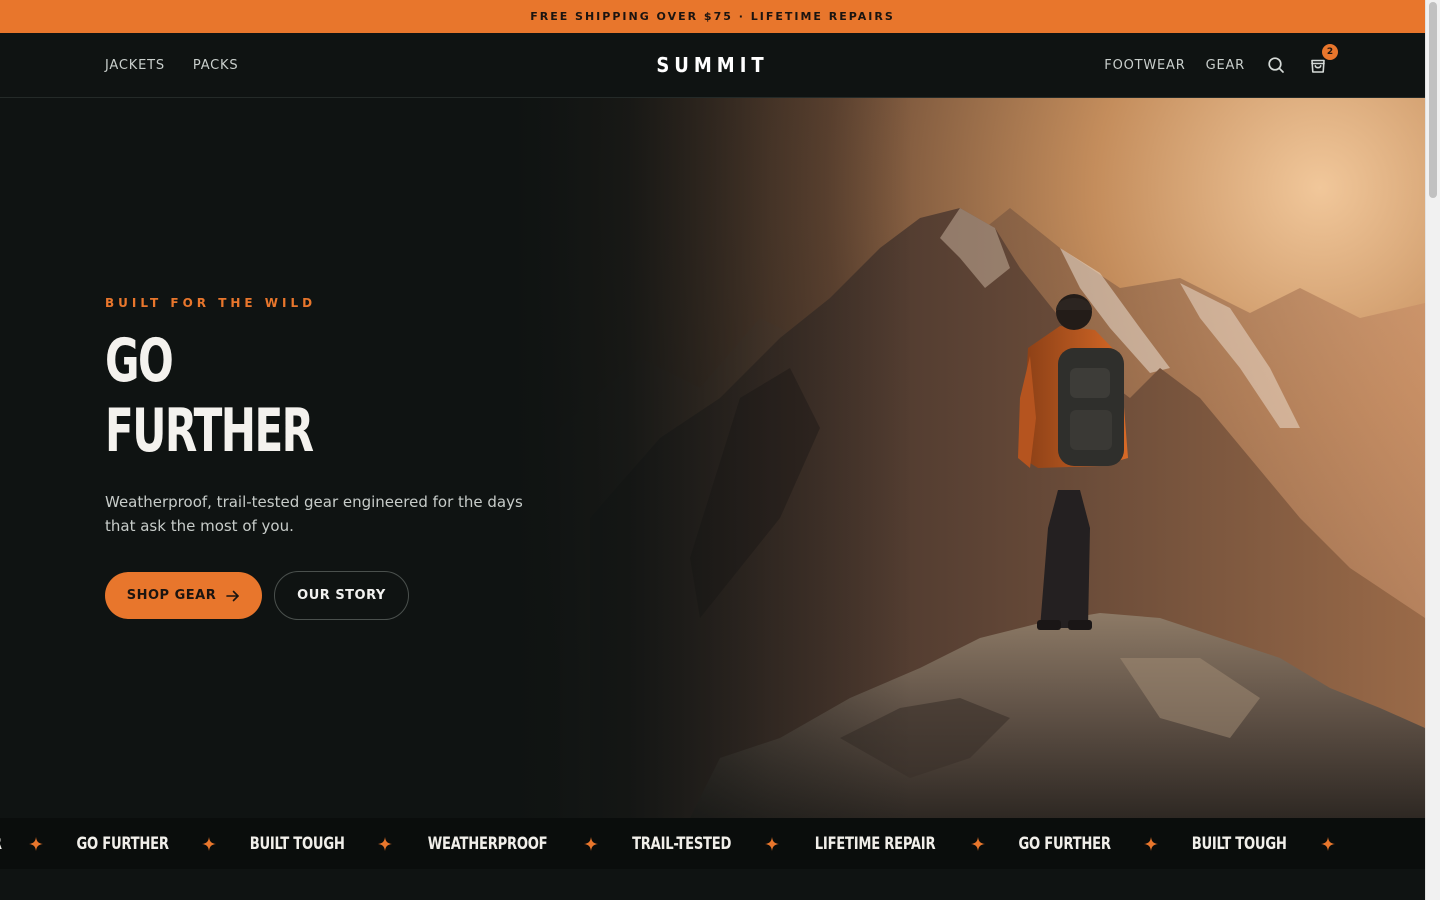  I want to click on headline-line-2: FURTHER, so click(209, 431).